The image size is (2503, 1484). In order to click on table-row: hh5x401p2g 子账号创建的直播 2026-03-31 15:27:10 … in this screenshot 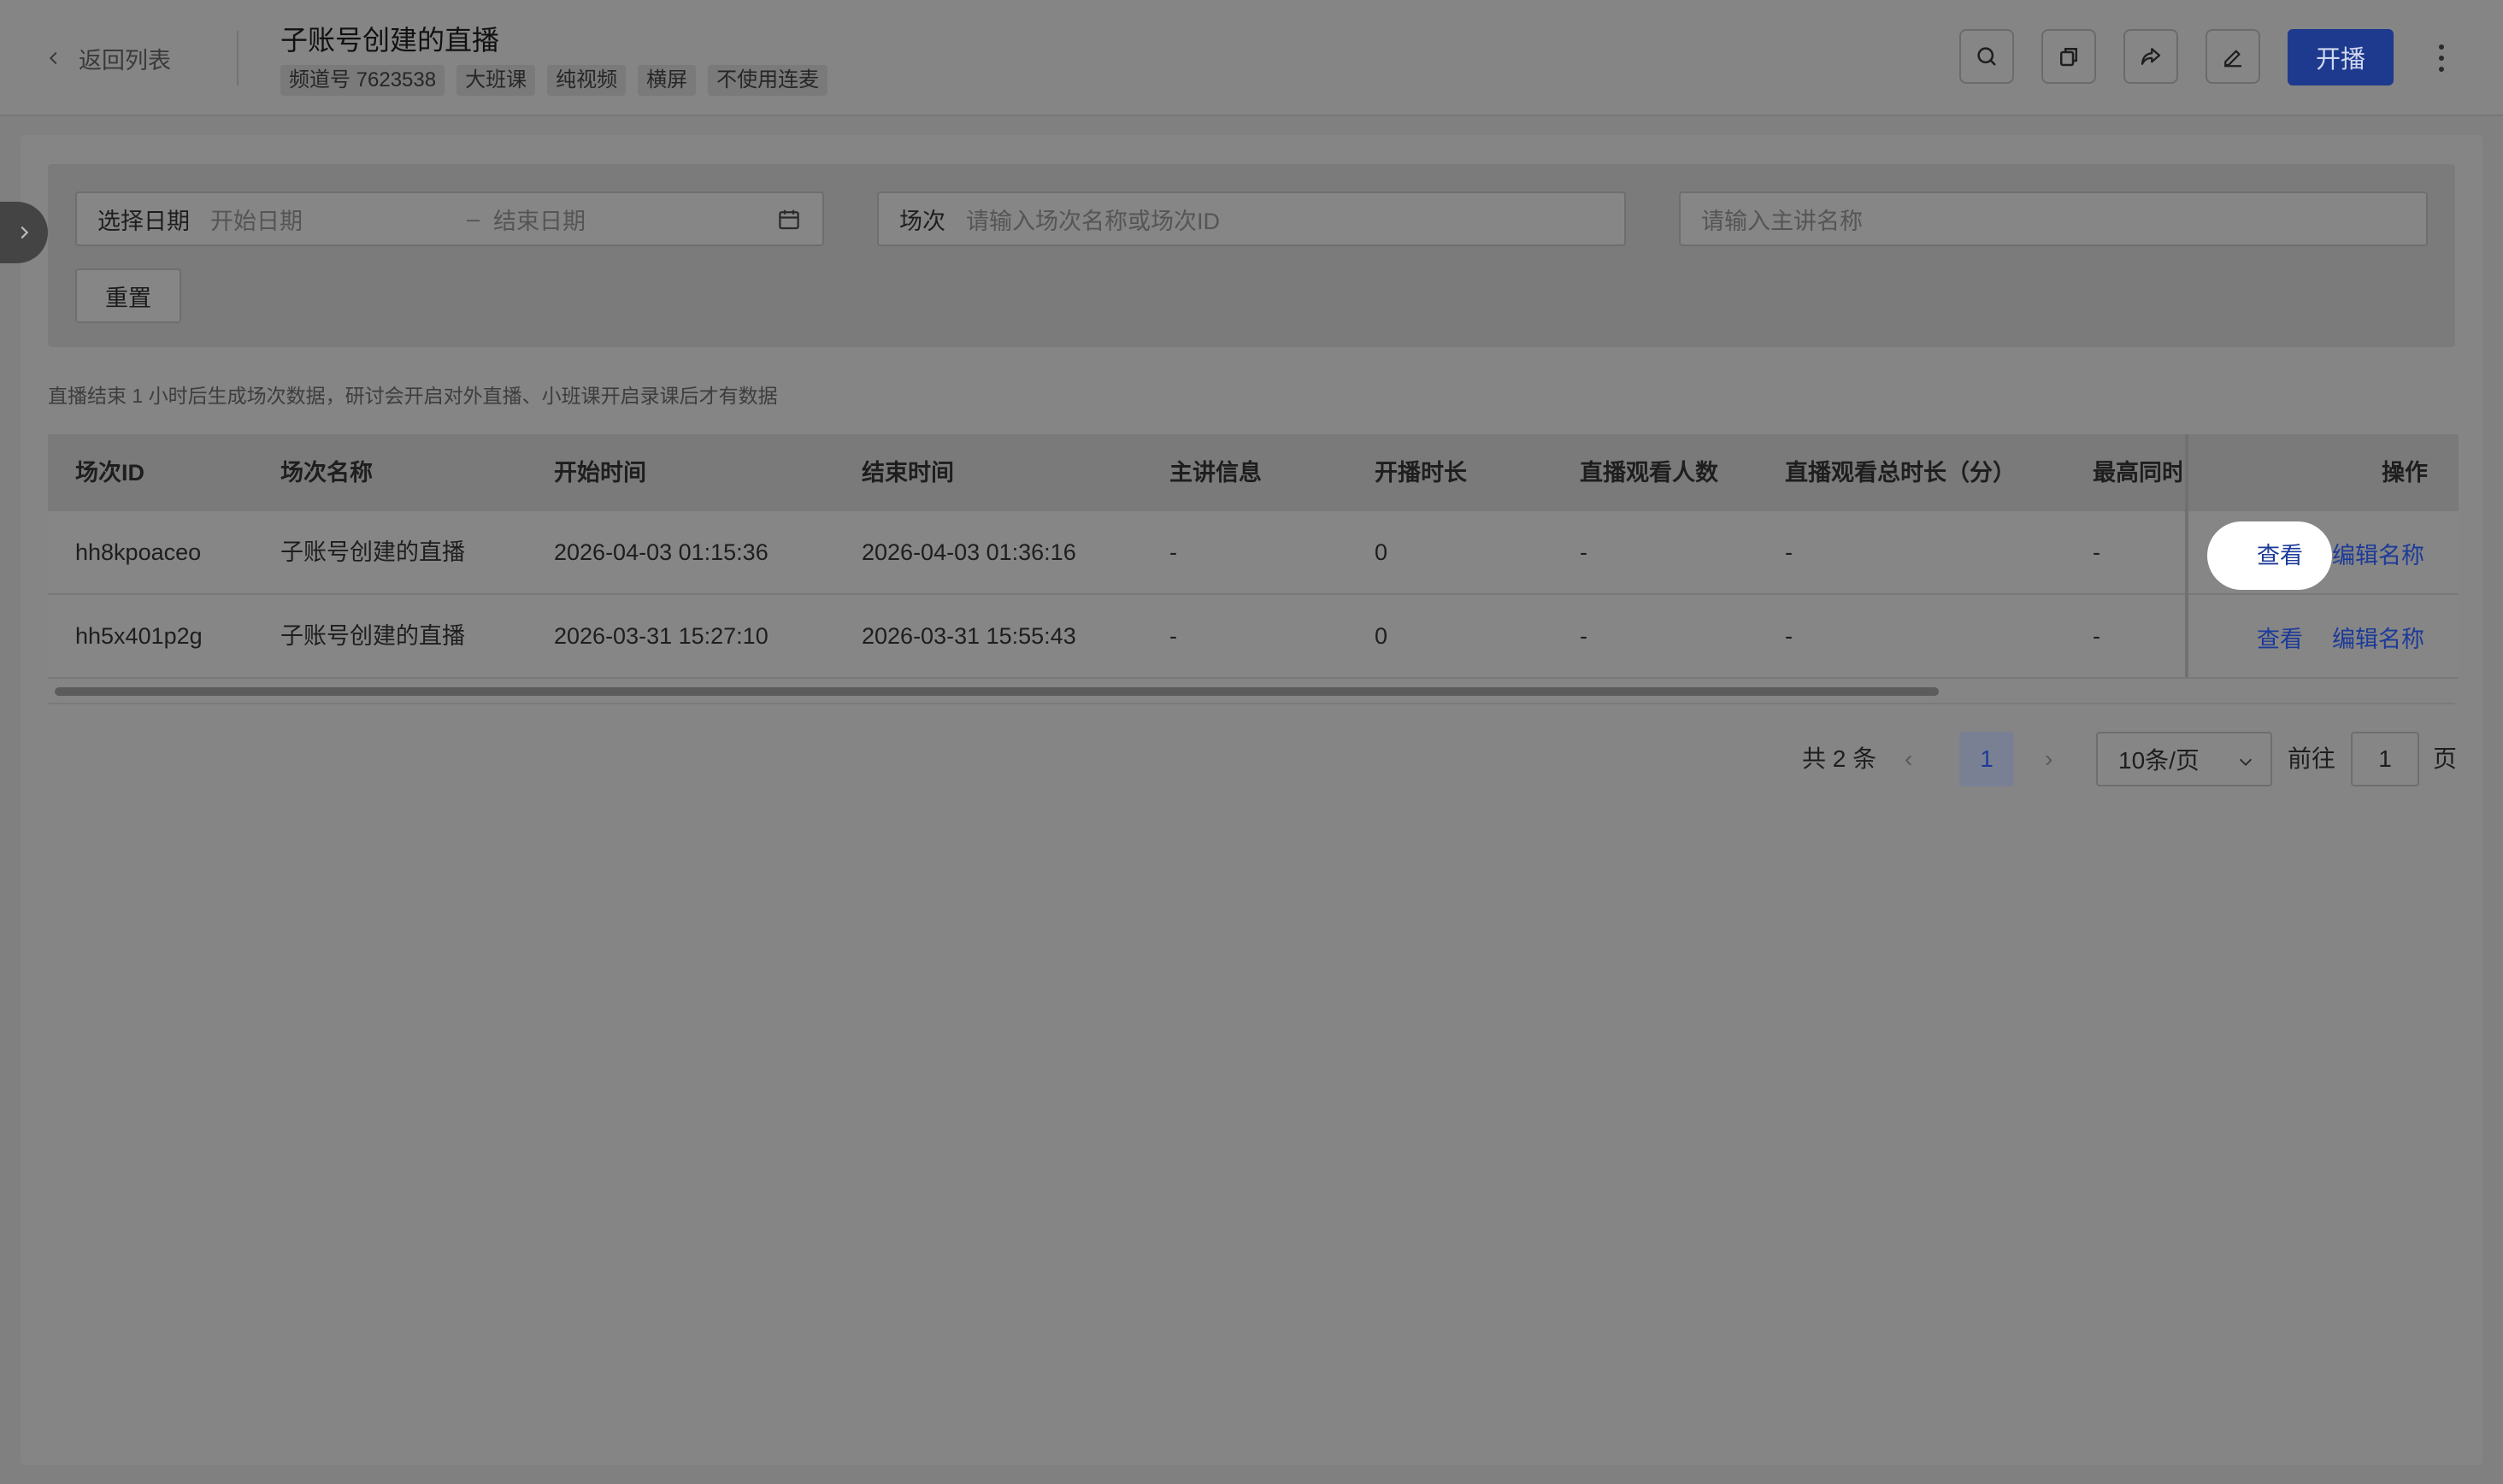, I will do `click(1251, 637)`.